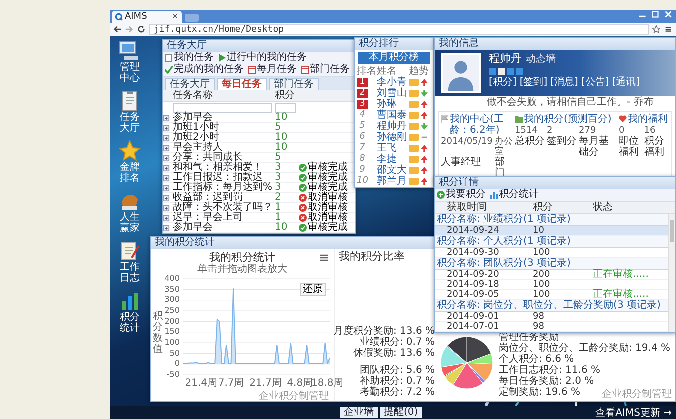 This screenshot has height=419, width=676. What do you see at coordinates (379, 44) in the screenshot?
I see `window-title: 积分排行` at bounding box center [379, 44].